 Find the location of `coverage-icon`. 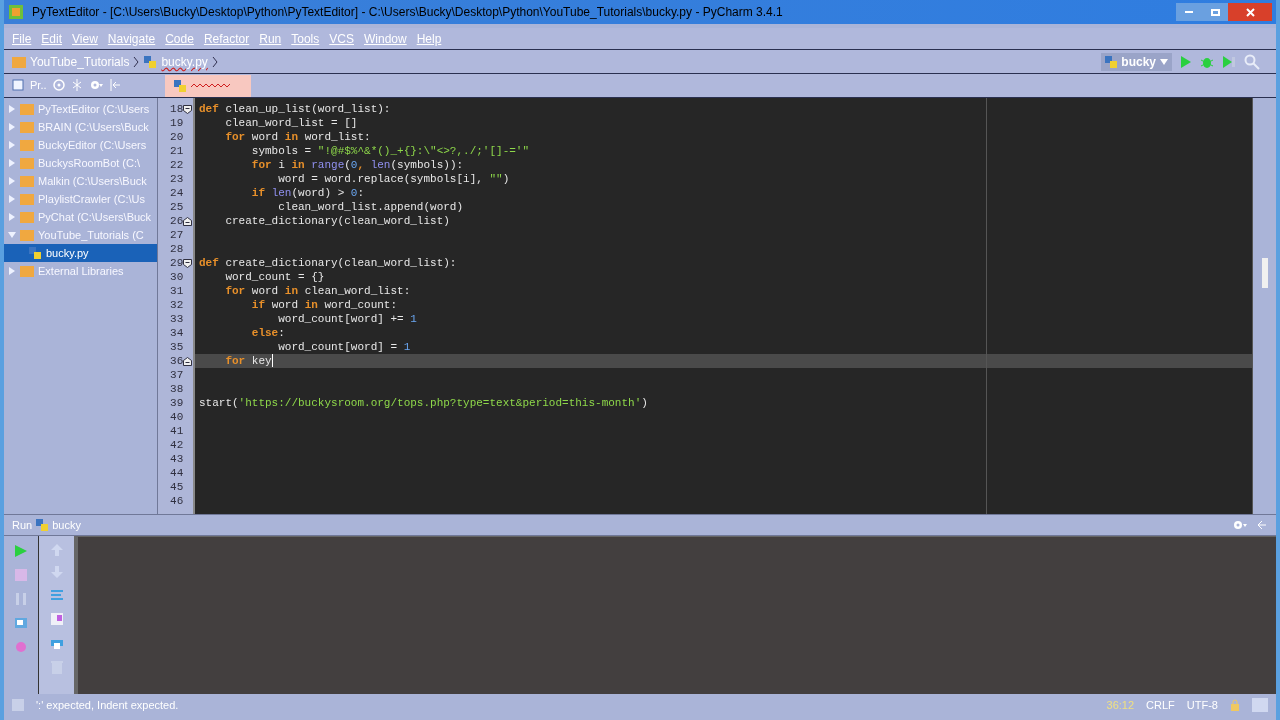

coverage-icon is located at coordinates (1229, 61).